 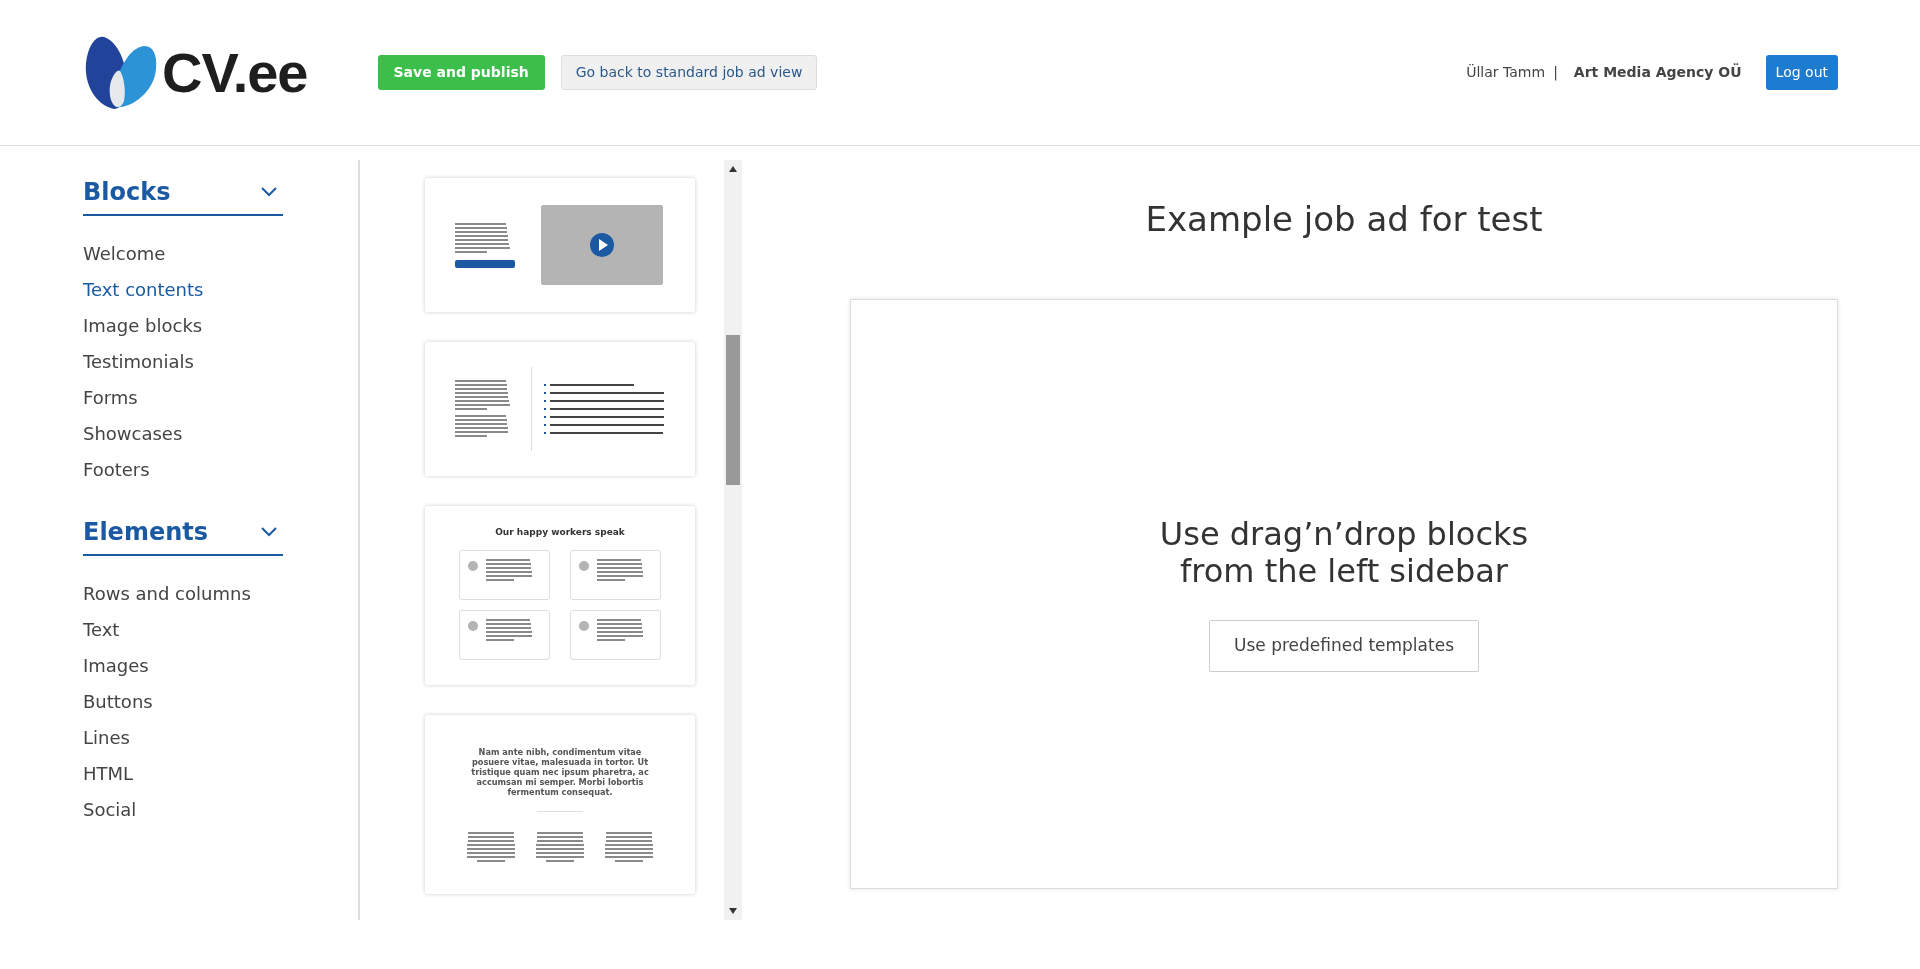 What do you see at coordinates (143, 326) in the screenshot?
I see `sidebar-item: Image blocks` at bounding box center [143, 326].